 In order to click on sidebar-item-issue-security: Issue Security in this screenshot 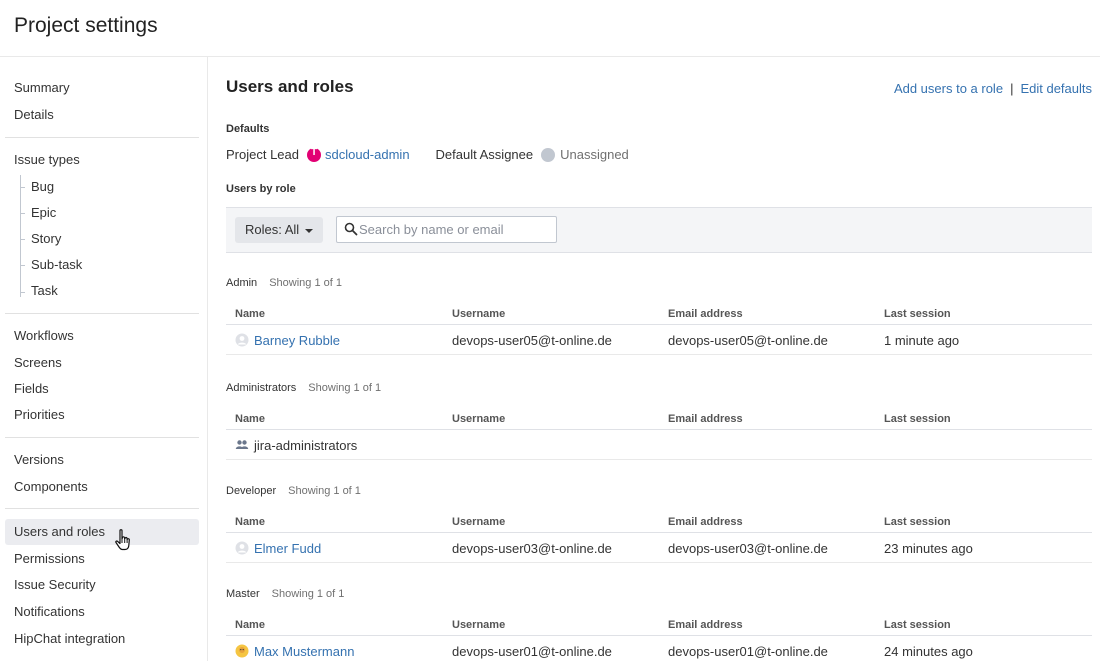, I will do `click(102, 585)`.